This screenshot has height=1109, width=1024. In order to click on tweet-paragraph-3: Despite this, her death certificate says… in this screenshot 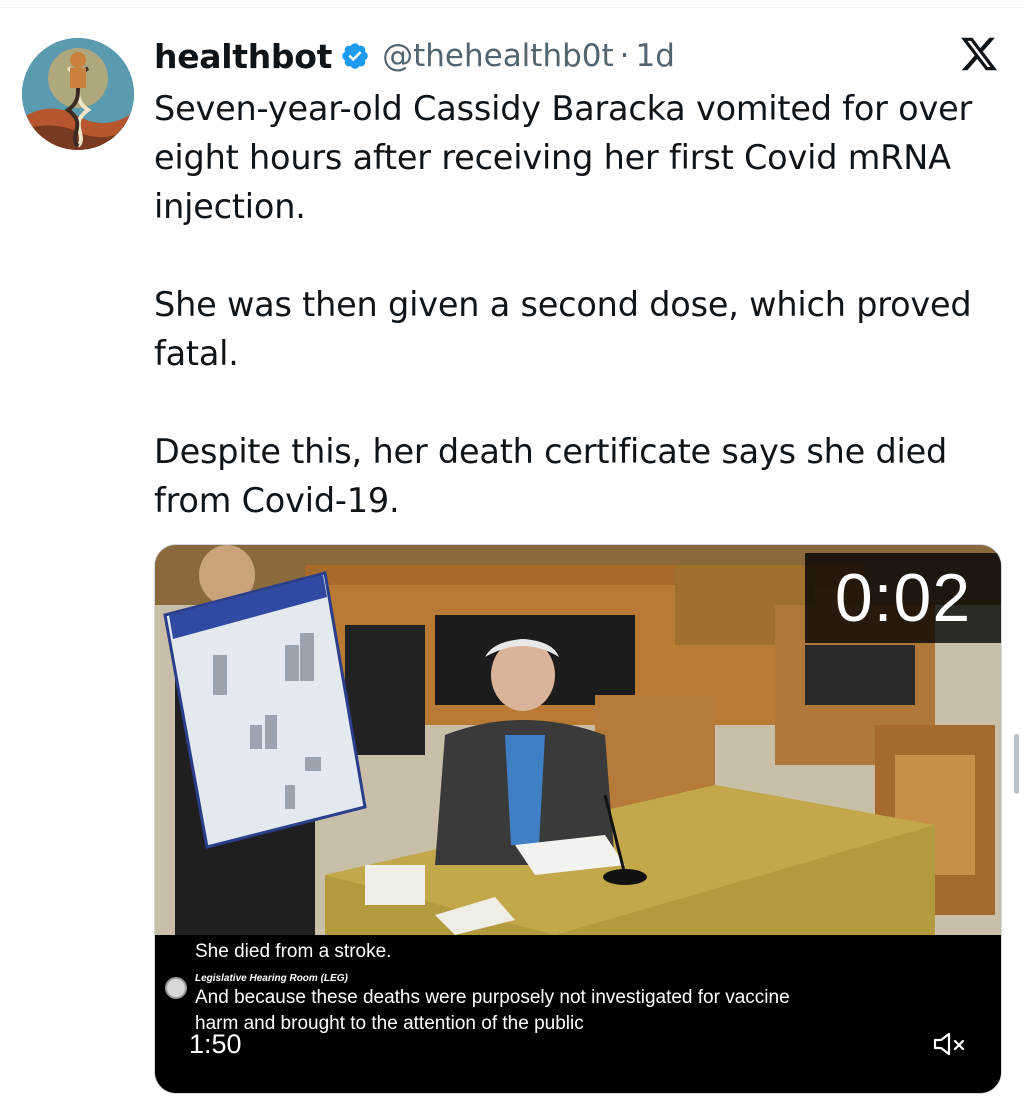, I will do `click(551, 476)`.